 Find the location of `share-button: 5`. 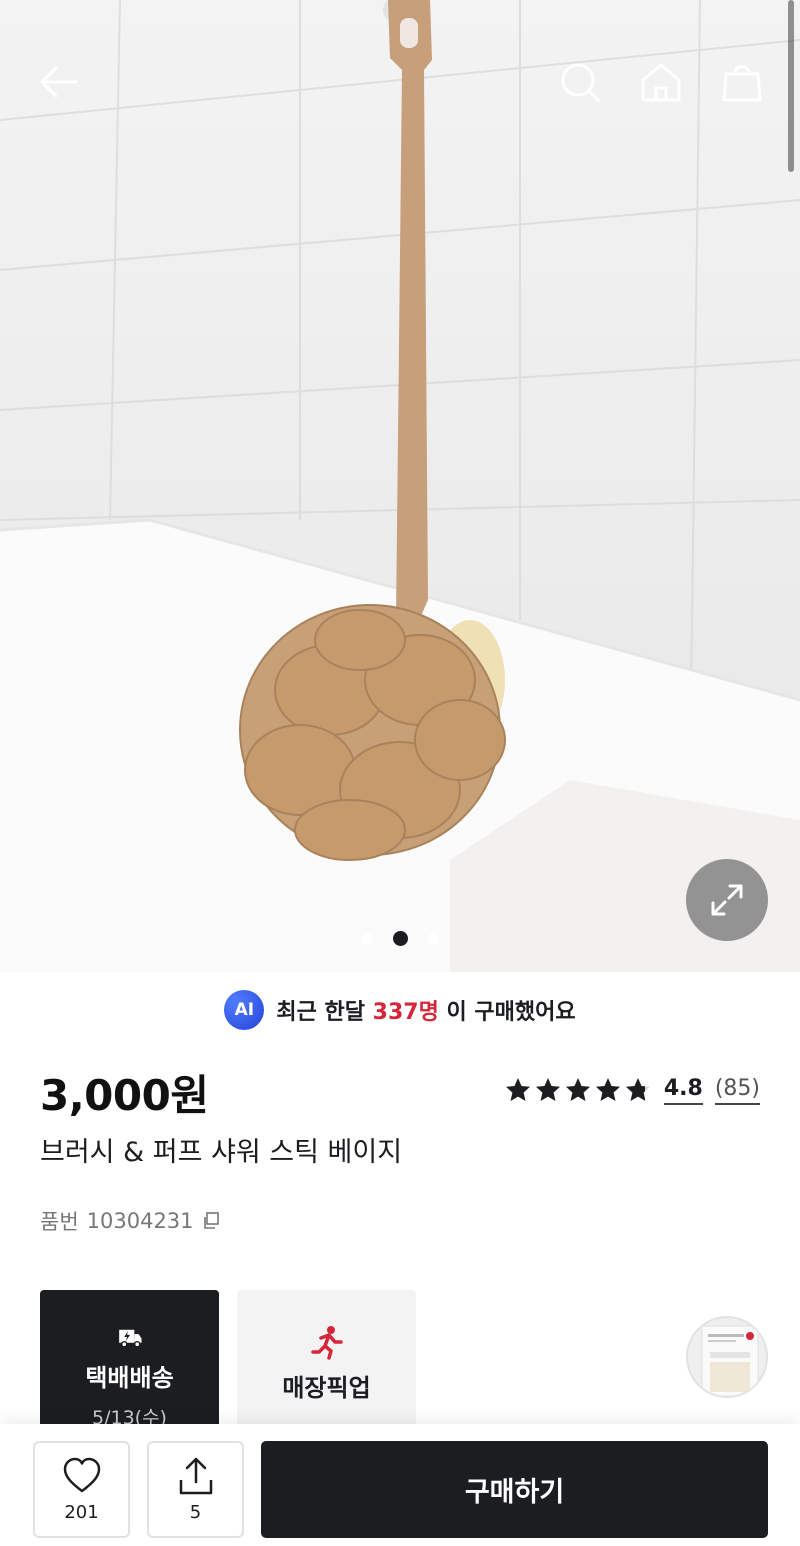

share-button: 5 is located at coordinates (195, 1489).